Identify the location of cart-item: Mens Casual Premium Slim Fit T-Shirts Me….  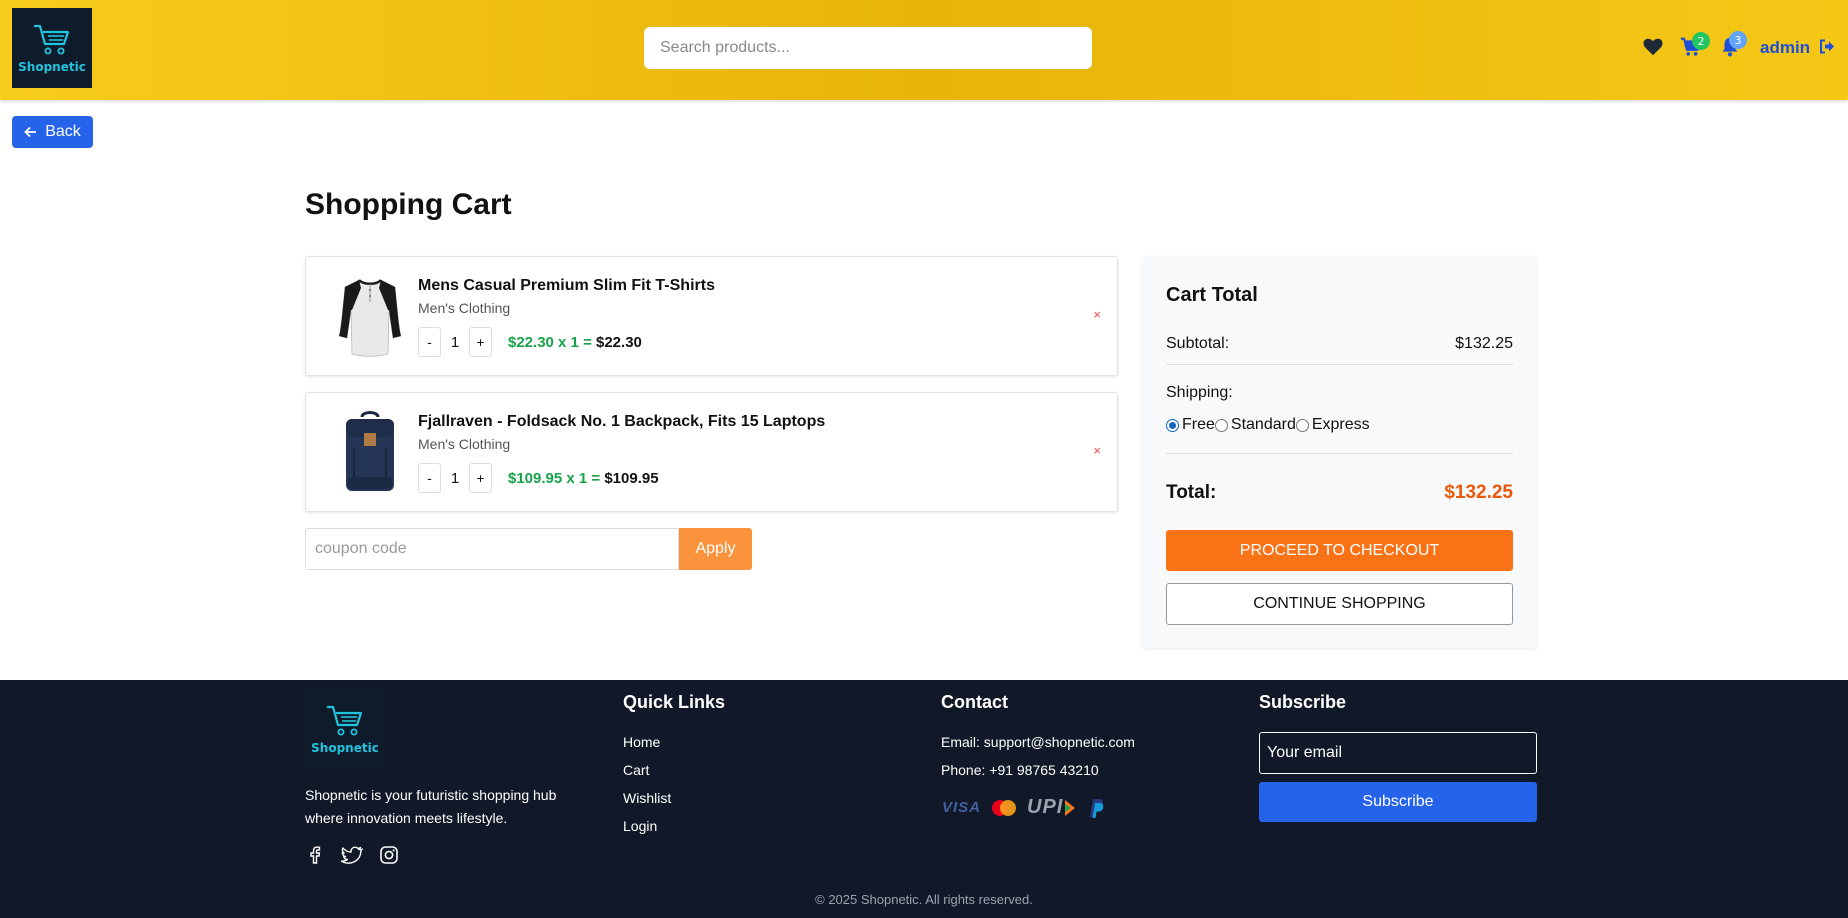
(711, 316).